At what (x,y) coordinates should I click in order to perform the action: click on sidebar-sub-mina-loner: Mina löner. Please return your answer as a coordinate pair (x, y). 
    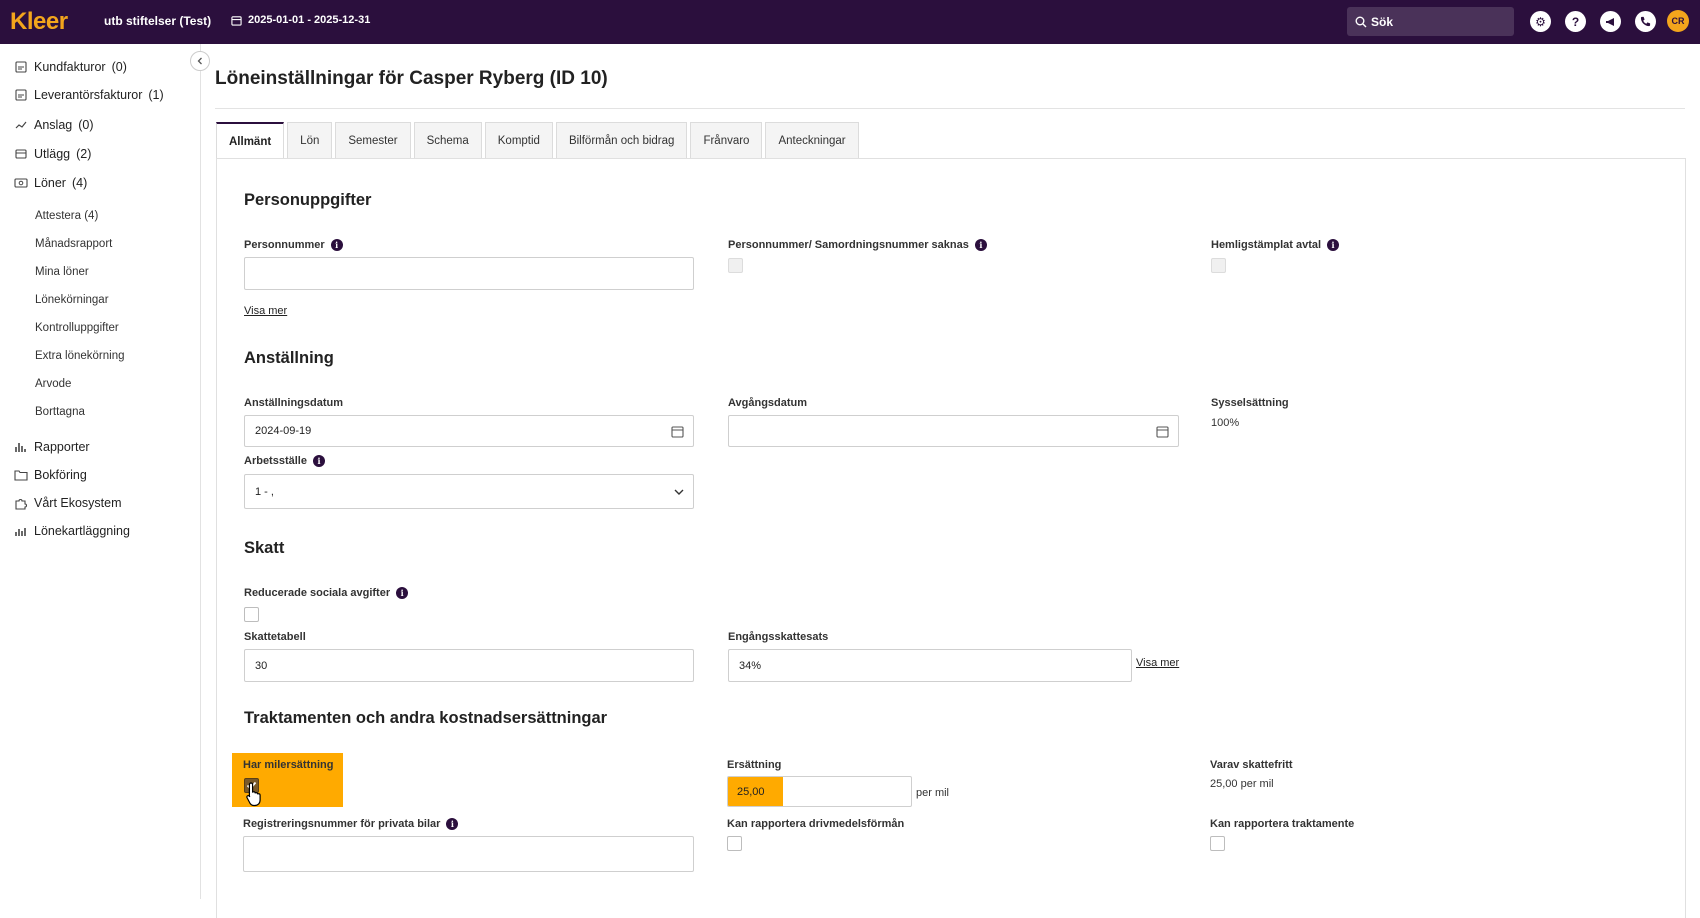
    Looking at the image, I should click on (62, 272).